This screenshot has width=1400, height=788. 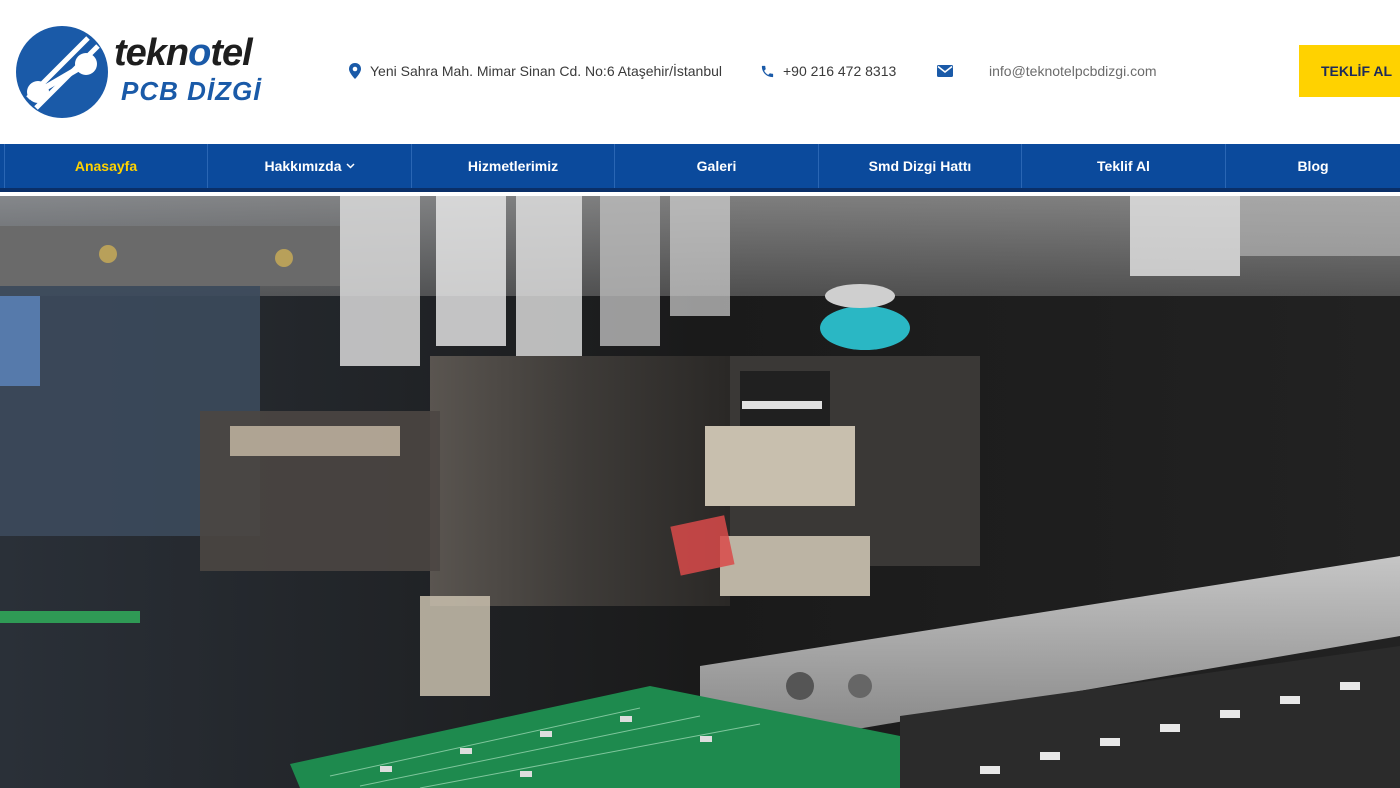 I want to click on nav-item-hakkimizda: Hakkımızda, so click(x=310, y=166).